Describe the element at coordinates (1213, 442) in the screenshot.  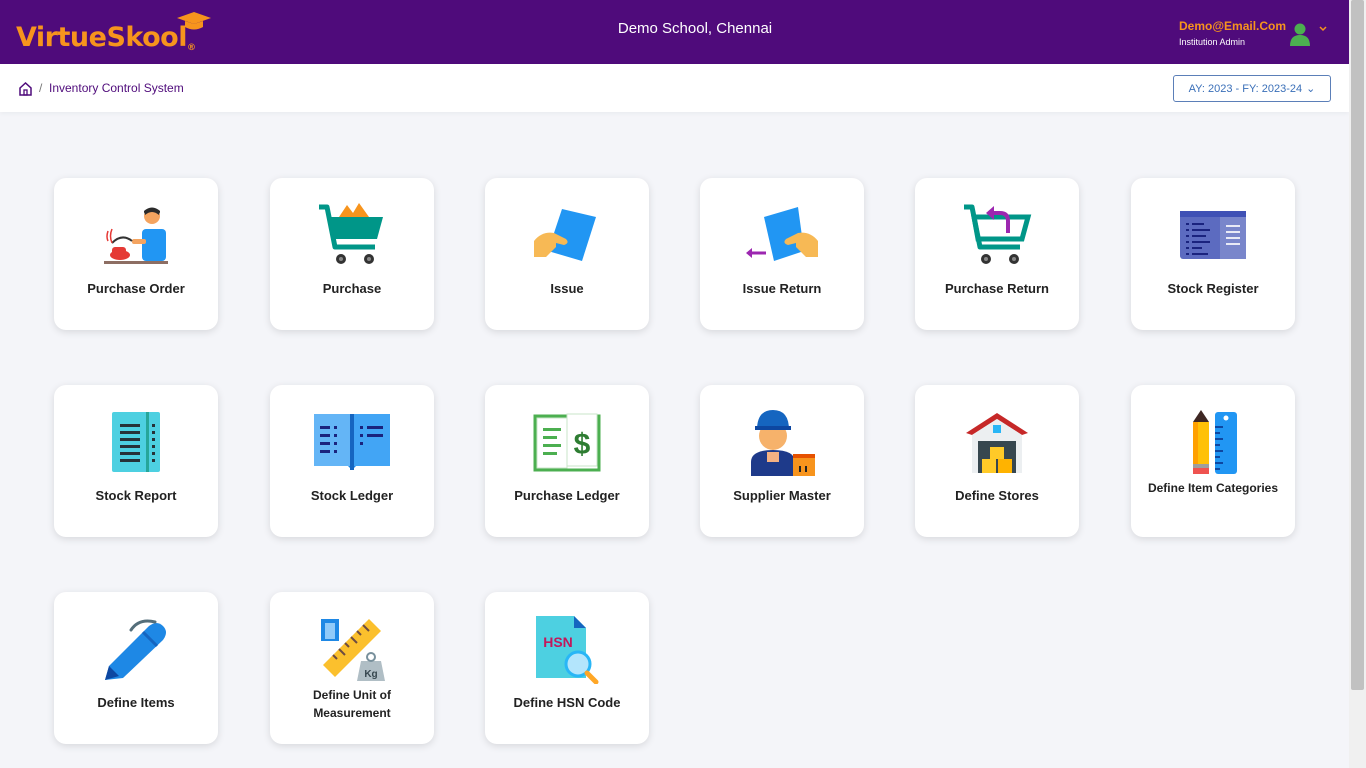
I see `pencil-ruler-icon` at that location.